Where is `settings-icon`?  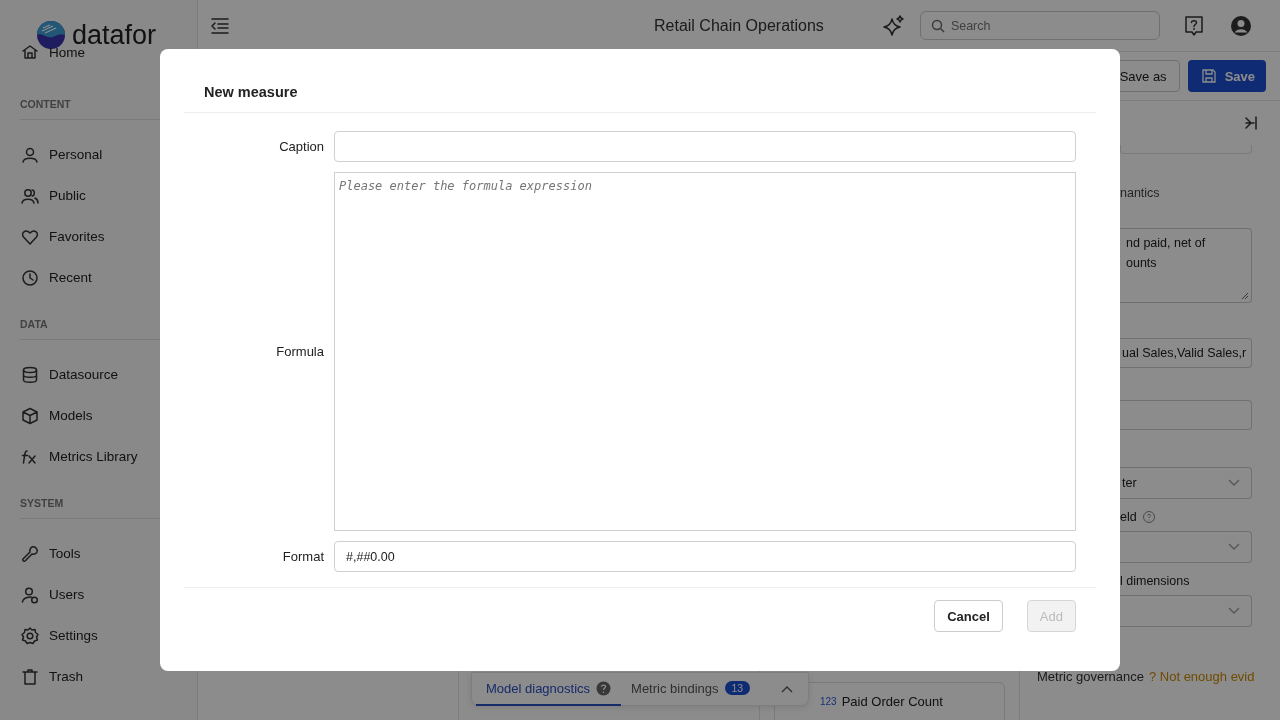
settings-icon is located at coordinates (30, 635).